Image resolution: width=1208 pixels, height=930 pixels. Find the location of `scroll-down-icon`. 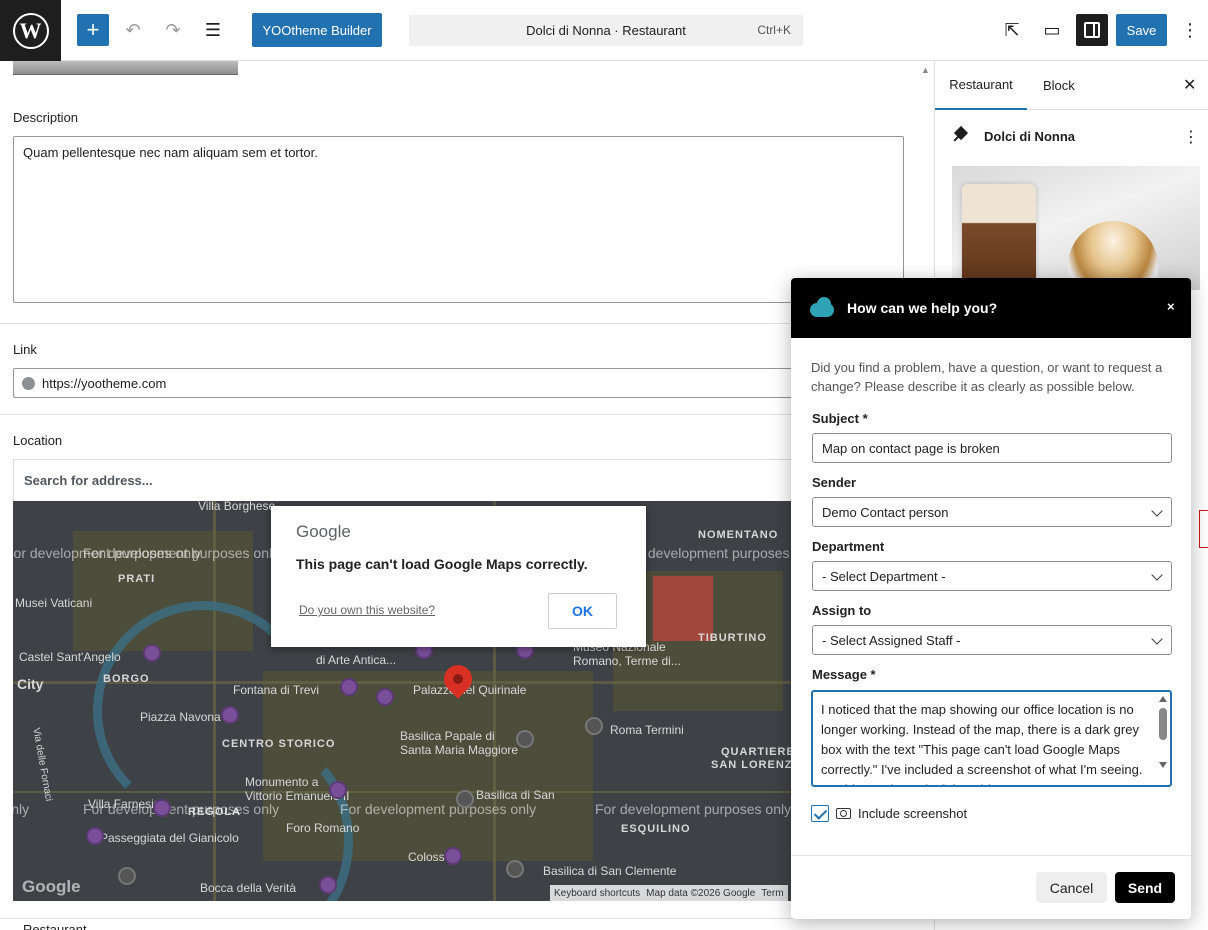

scroll-down-icon is located at coordinates (1163, 765).